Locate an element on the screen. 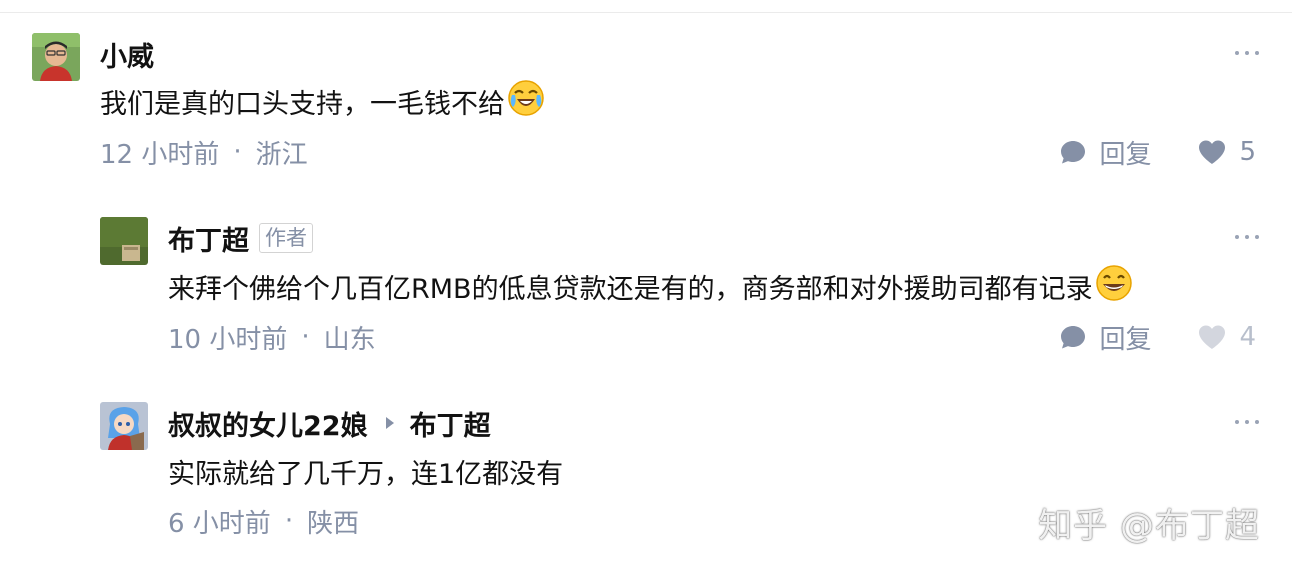 The image size is (1292, 571). author-line: 叔叔的女儿22娘 布丁超 is located at coordinates (329, 423).